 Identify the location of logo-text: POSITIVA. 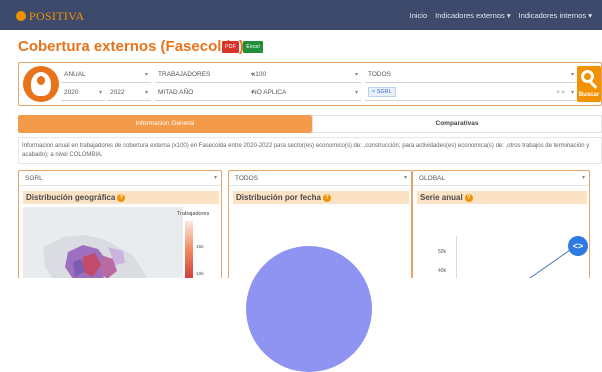
(57, 15).